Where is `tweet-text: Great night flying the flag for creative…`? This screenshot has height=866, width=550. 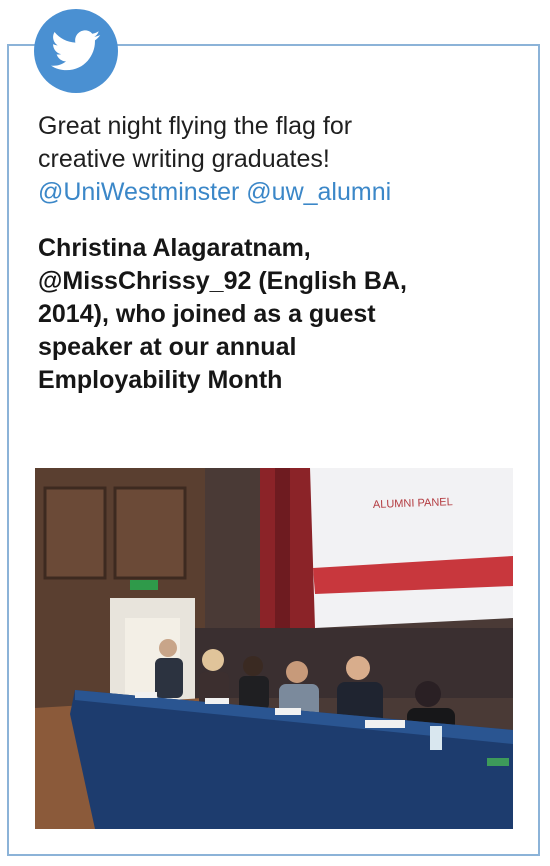 tweet-text: Great night flying the flag for creative… is located at coordinates (278, 159).